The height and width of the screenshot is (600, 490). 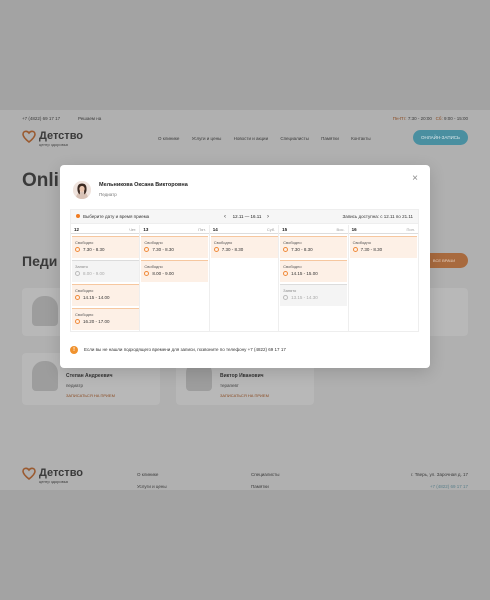 I want to click on day-number: 12, so click(x=77, y=229).